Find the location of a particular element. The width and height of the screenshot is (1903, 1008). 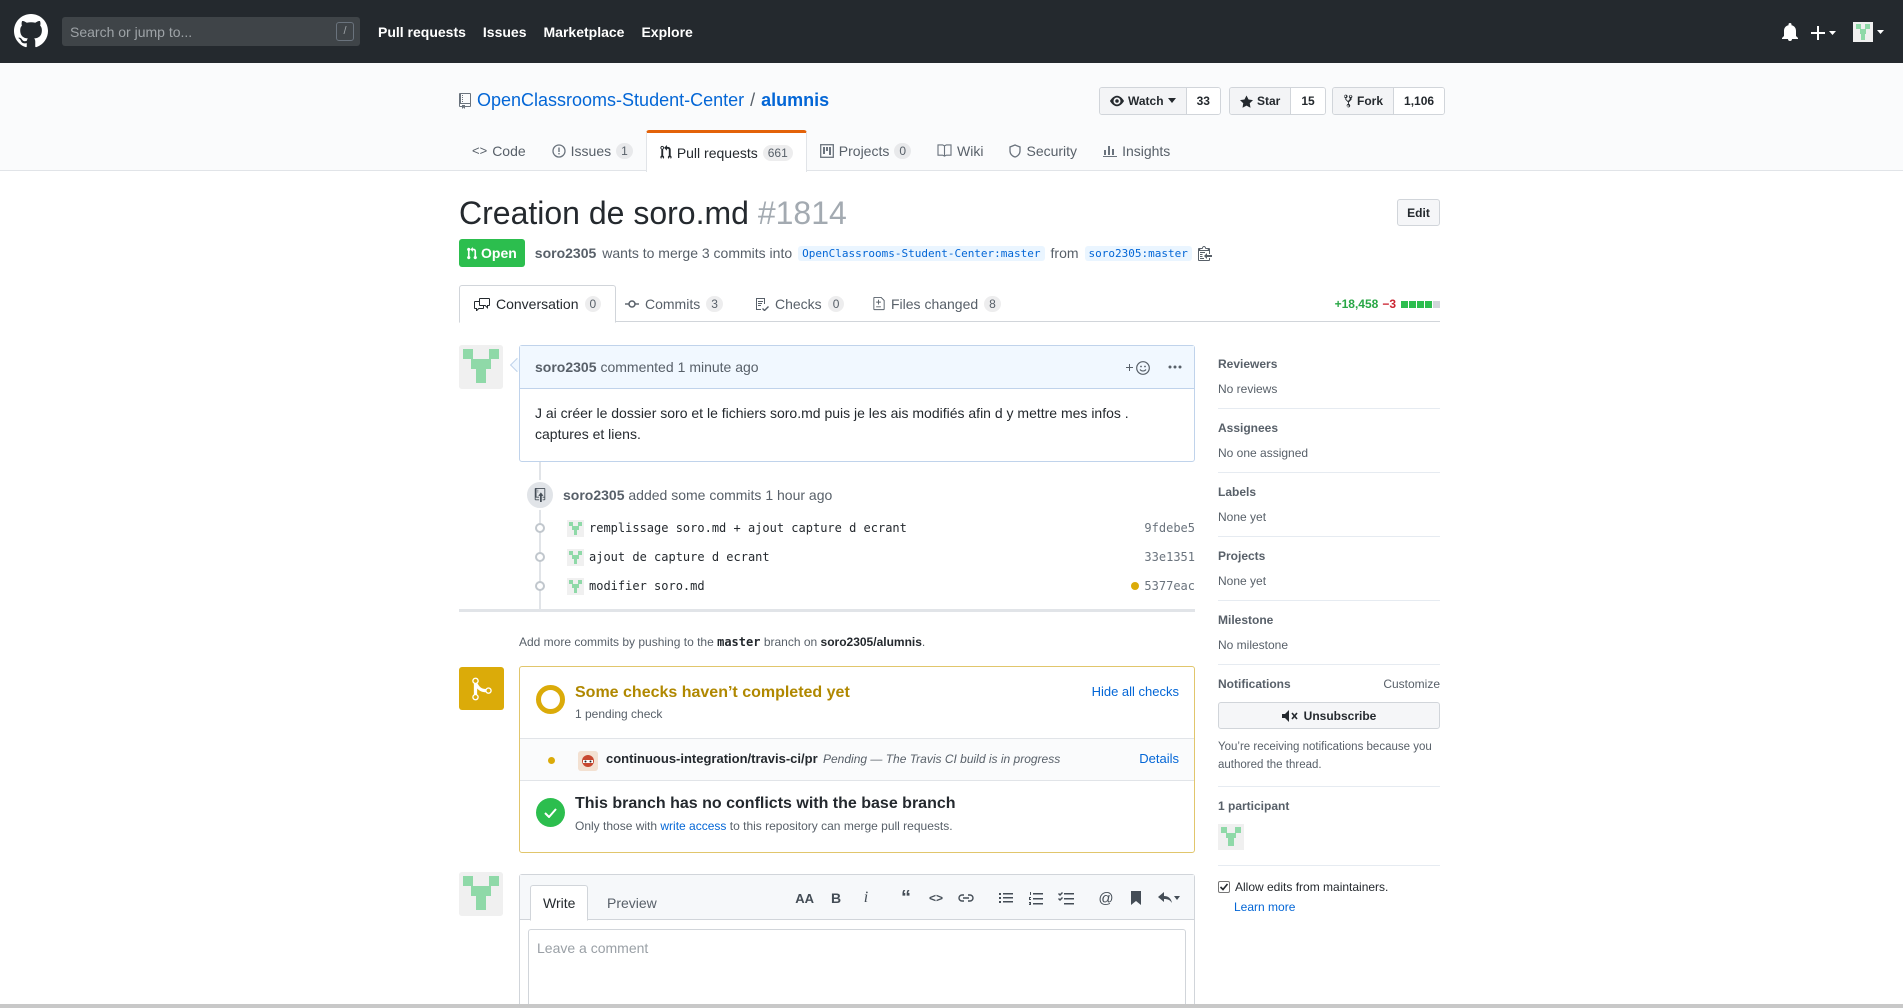

star-icon is located at coordinates (1246, 101).